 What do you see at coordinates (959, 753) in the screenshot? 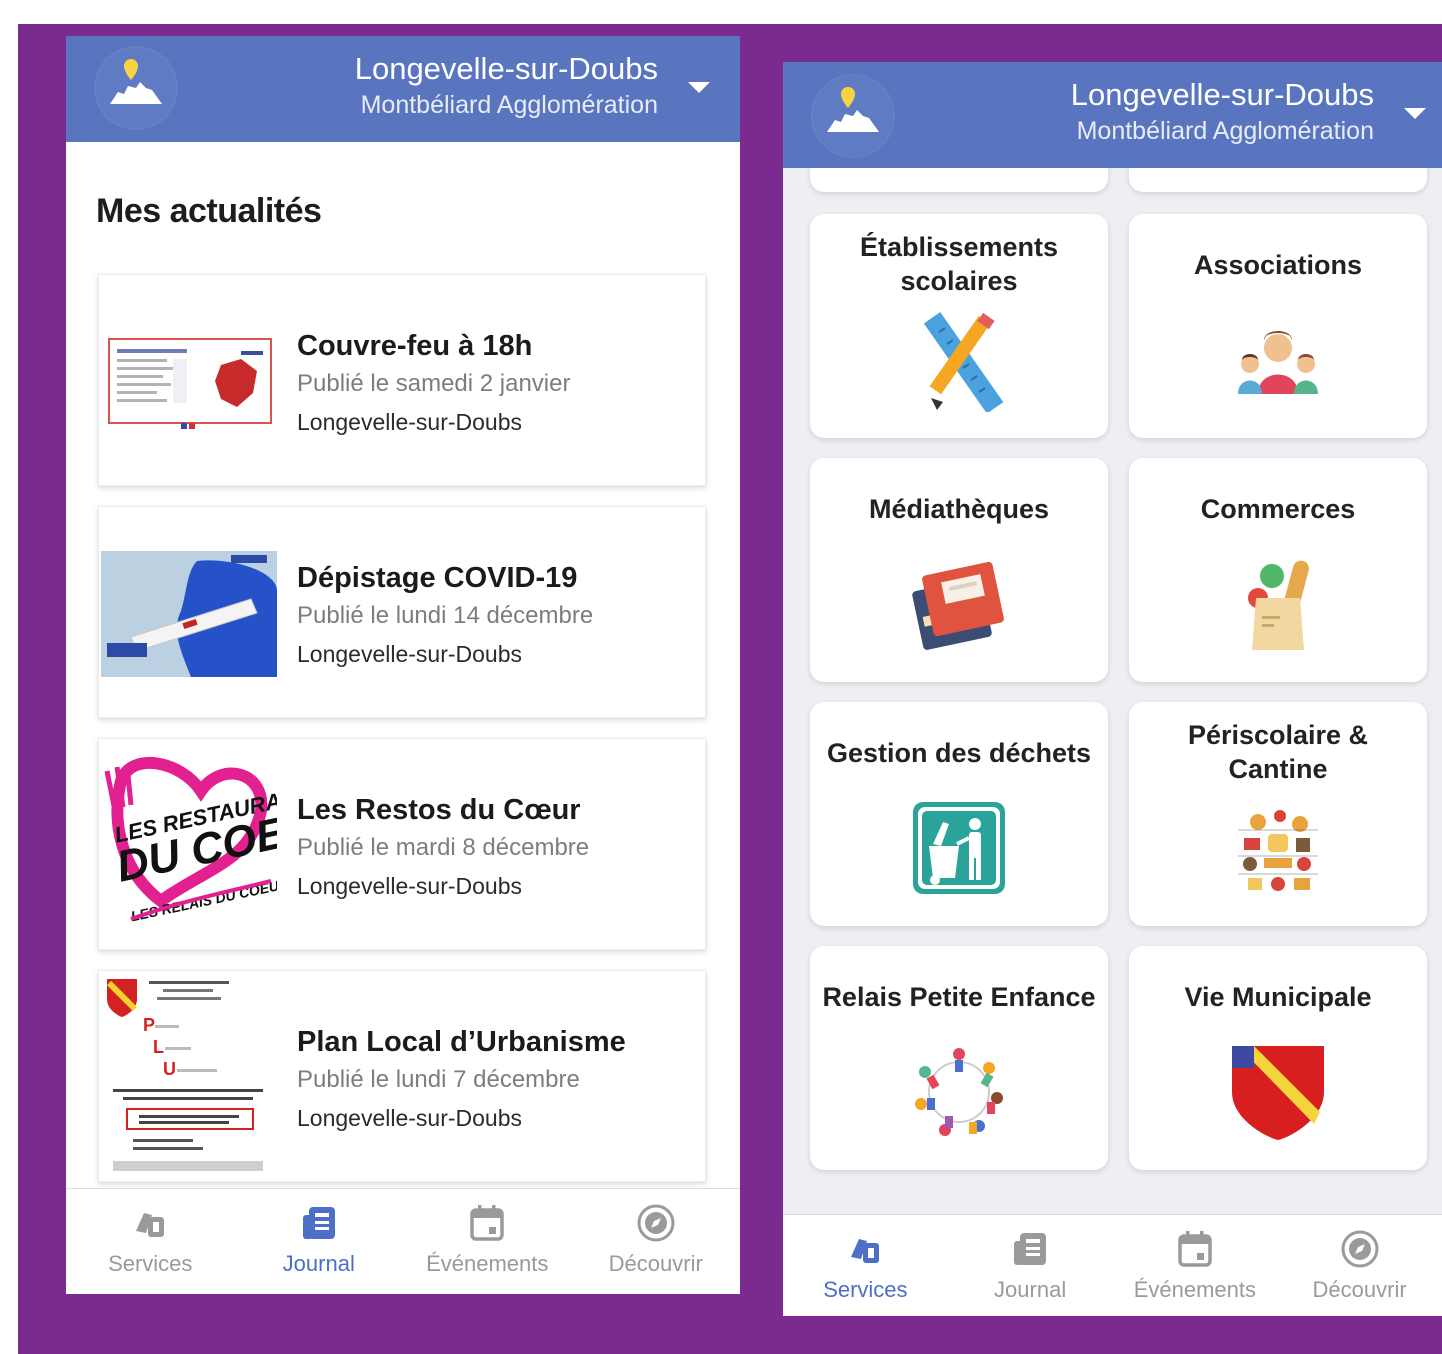
I see `tile-label: Gestion des déchets` at bounding box center [959, 753].